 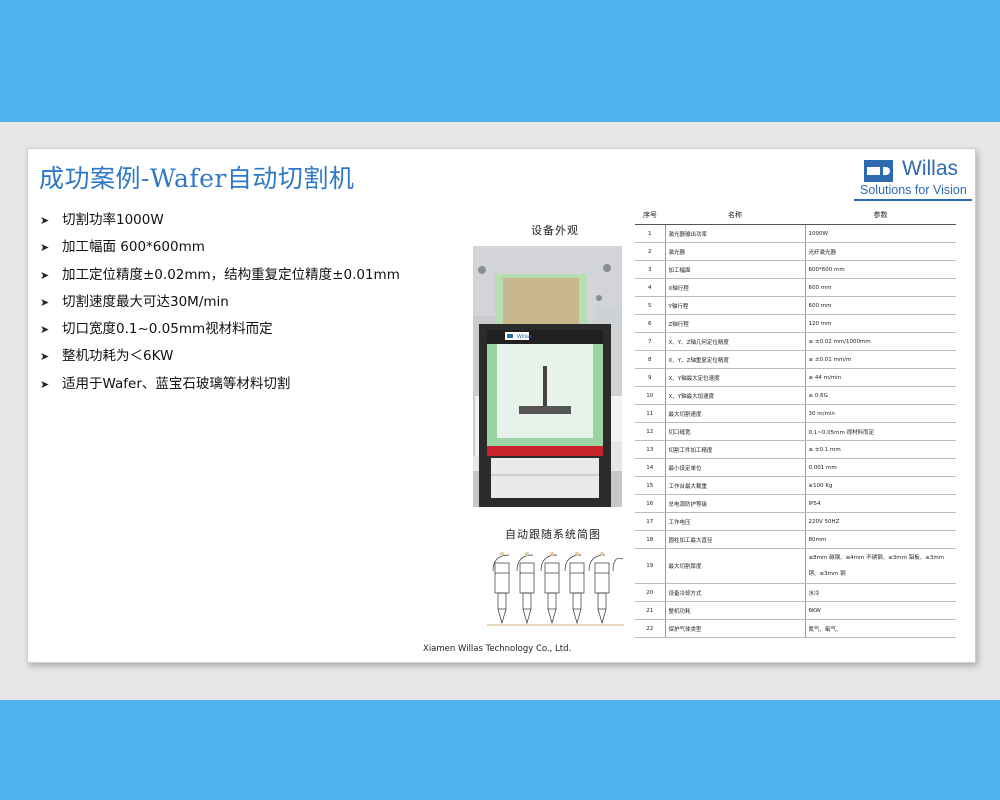 What do you see at coordinates (735, 431) in the screenshot?
I see `row-name: 切口缝宽` at bounding box center [735, 431].